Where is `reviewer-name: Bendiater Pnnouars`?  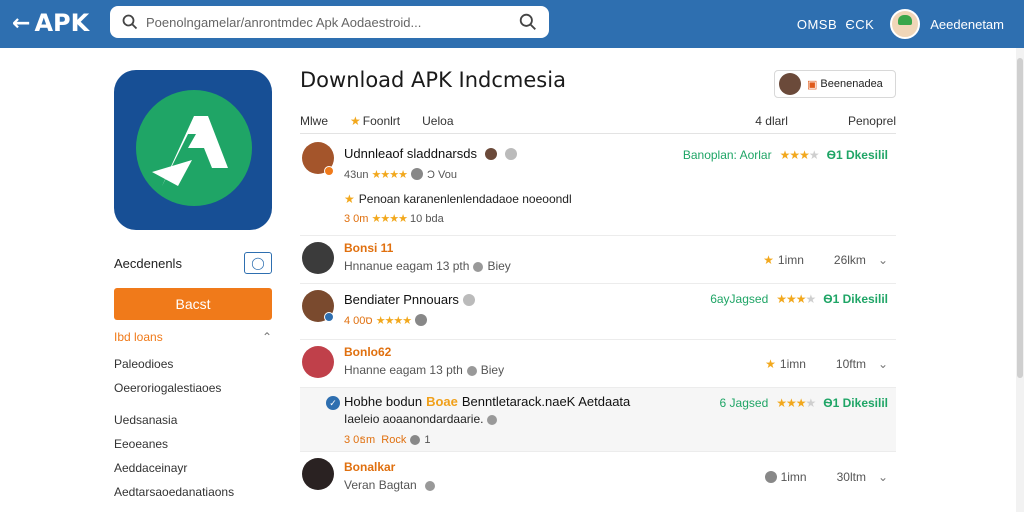
reviewer-name: Bendiater Pnnouars is located at coordinates (411, 299).